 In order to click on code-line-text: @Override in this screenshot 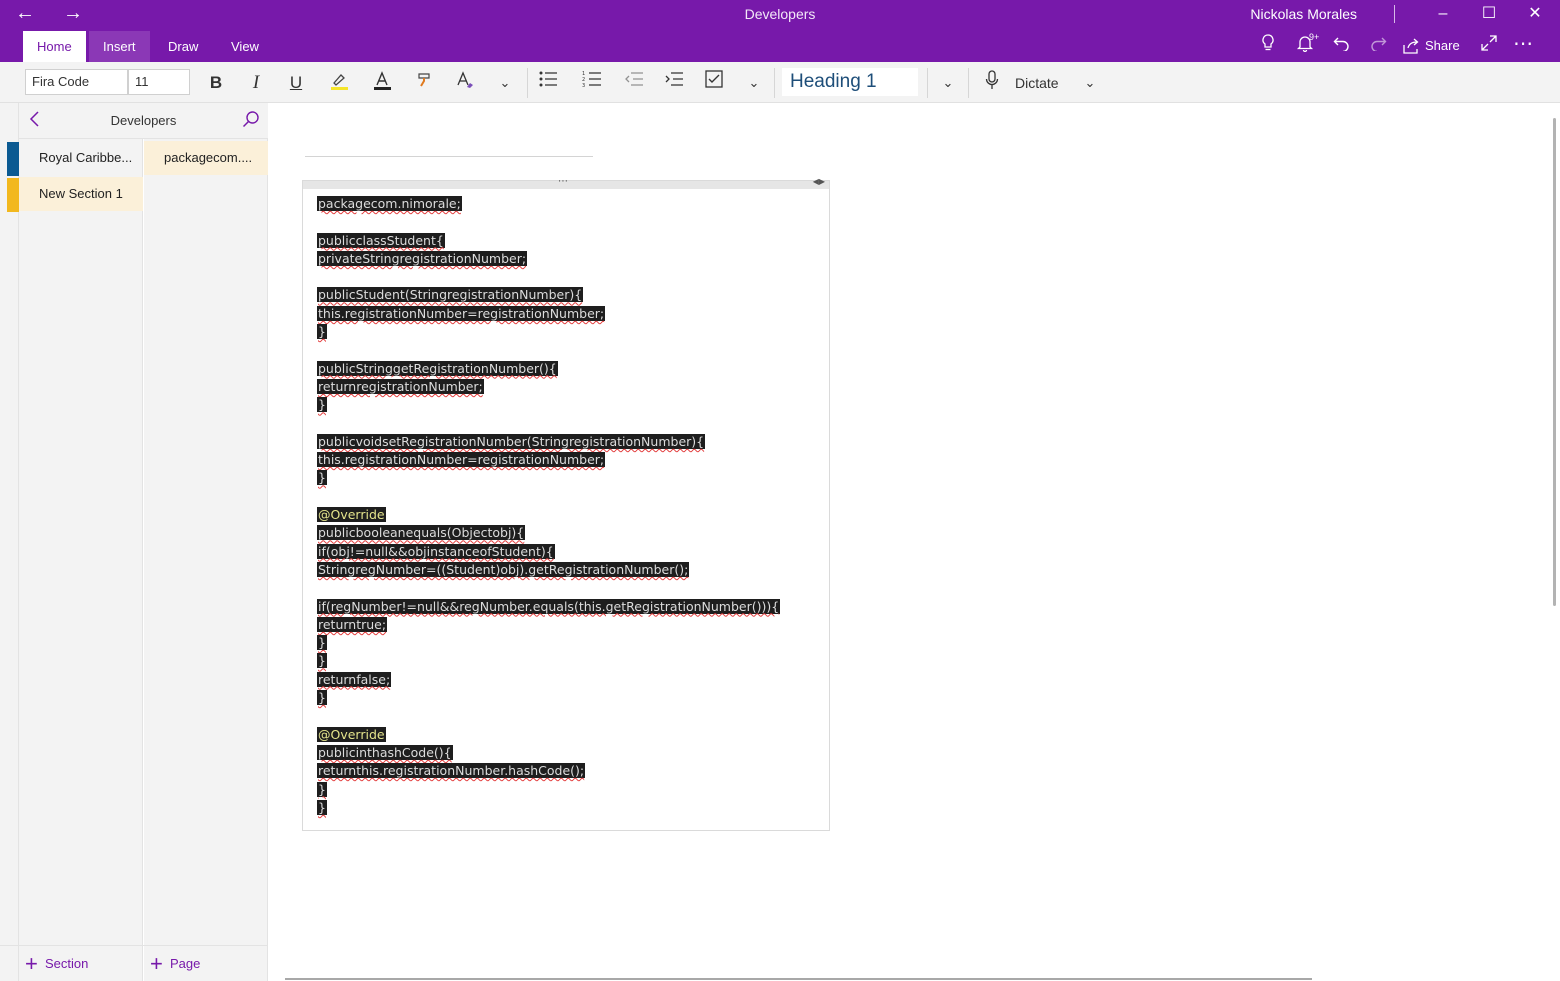, I will do `click(351, 515)`.